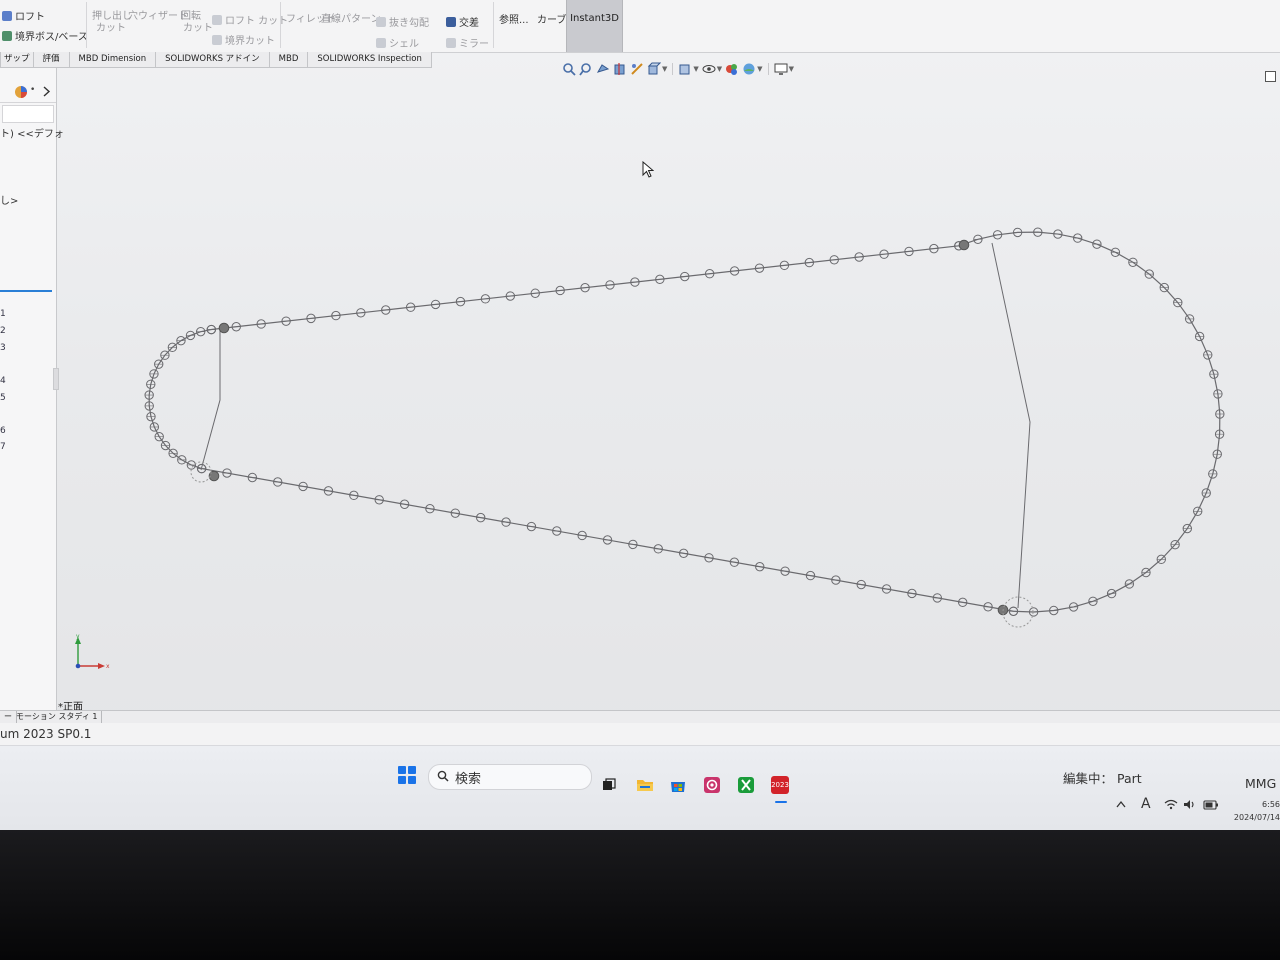 The height and width of the screenshot is (960, 1280). What do you see at coordinates (468, 779) in the screenshot?
I see `taskbar-search-label: 検索` at bounding box center [468, 779].